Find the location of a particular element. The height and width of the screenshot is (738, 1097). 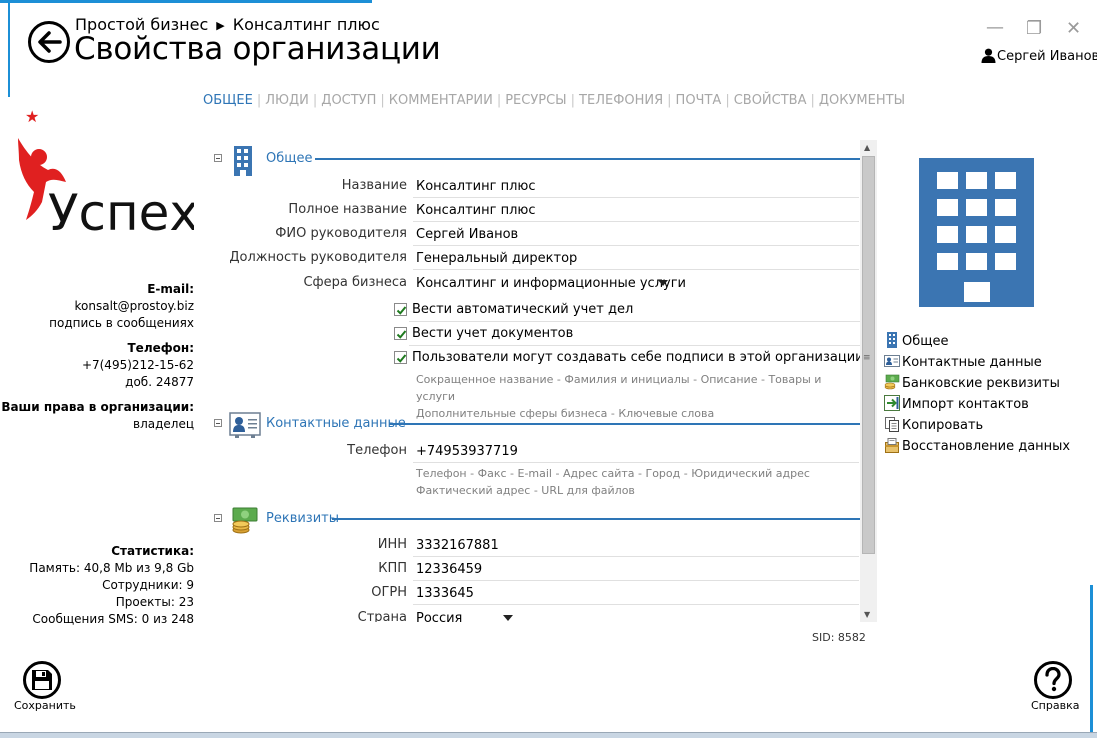

tab-general: ОБЩЕЕ is located at coordinates (228, 100).